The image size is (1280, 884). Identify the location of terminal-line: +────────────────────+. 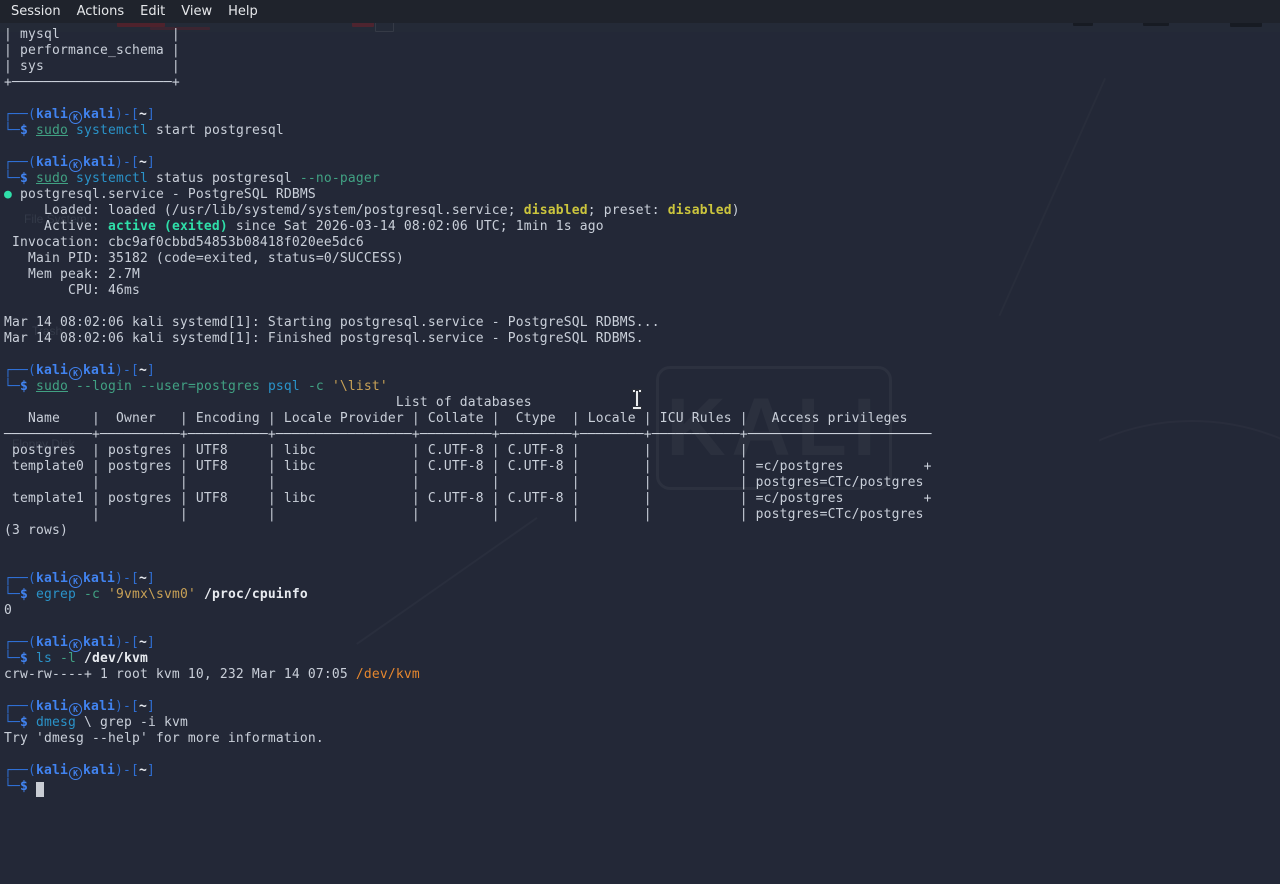
(92, 82).